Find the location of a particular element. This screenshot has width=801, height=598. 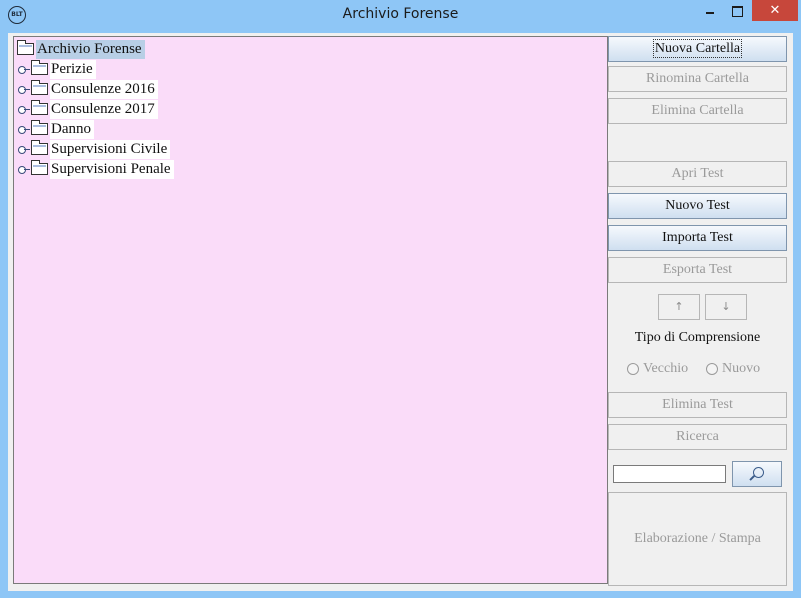

button-label: Apri Test is located at coordinates (697, 173).